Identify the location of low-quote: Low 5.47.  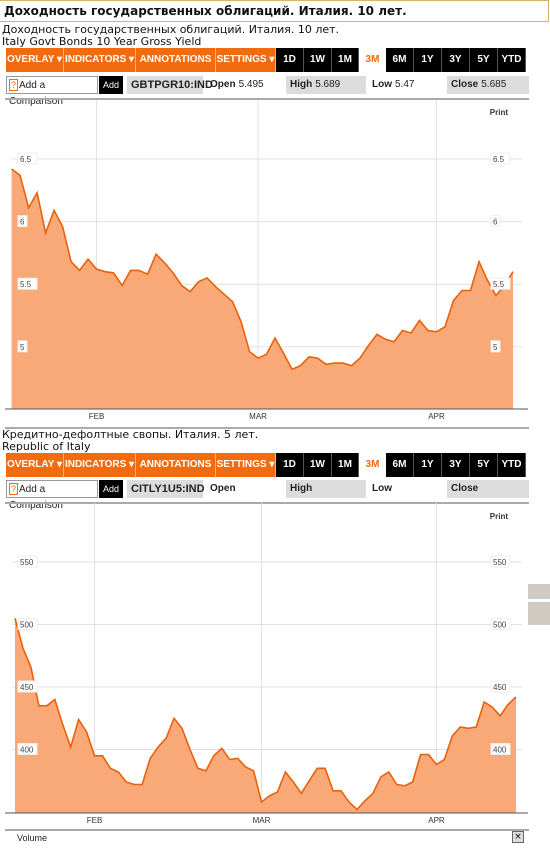
(407, 85).